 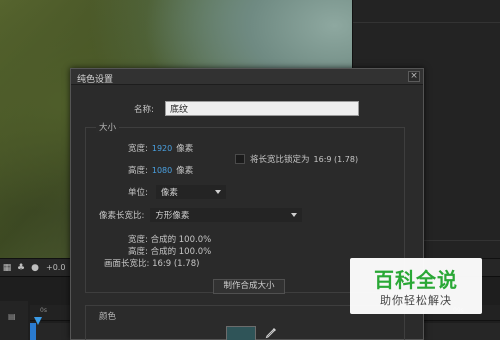 What do you see at coordinates (185, 171) in the screenshot?
I see `height-unit: 像素` at bounding box center [185, 171].